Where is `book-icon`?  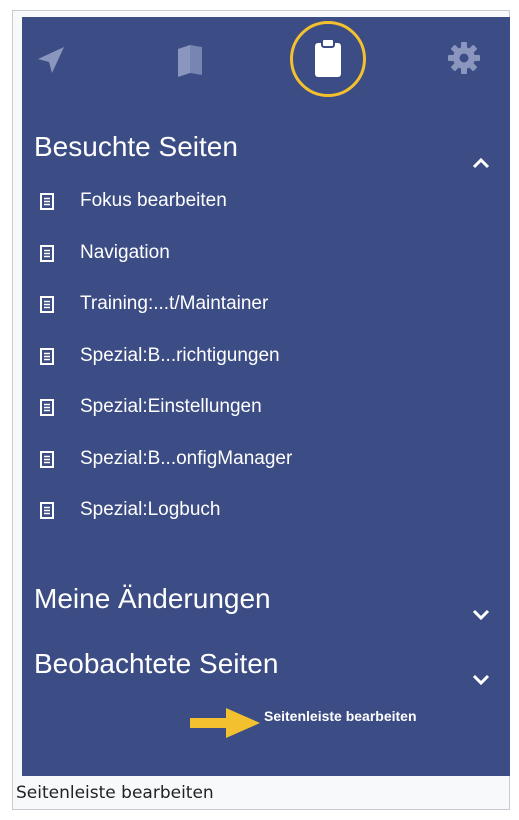
book-icon is located at coordinates (190, 62).